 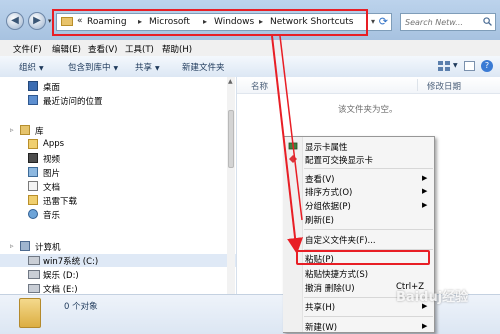 I want to click on ctx-switchable-graphics: 配置可交换显示卡, so click(x=359, y=159).